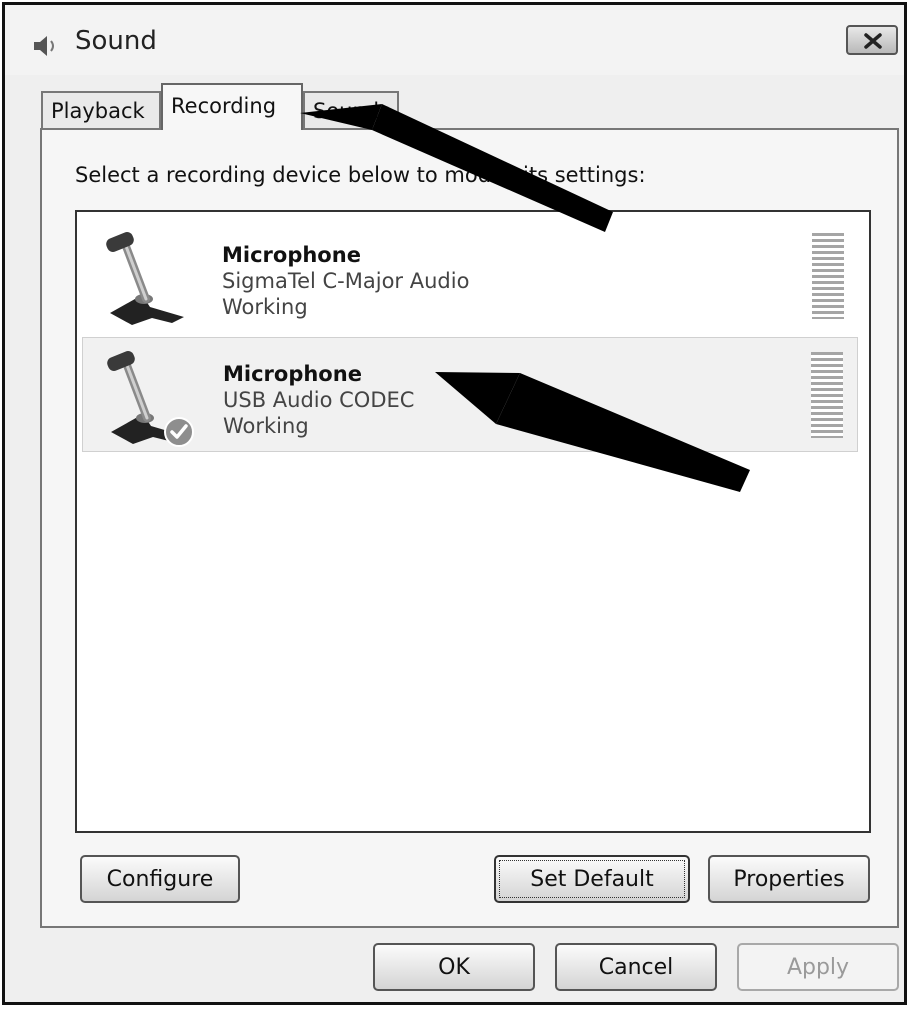  I want to click on set-default-button: Set Default, so click(592, 879).